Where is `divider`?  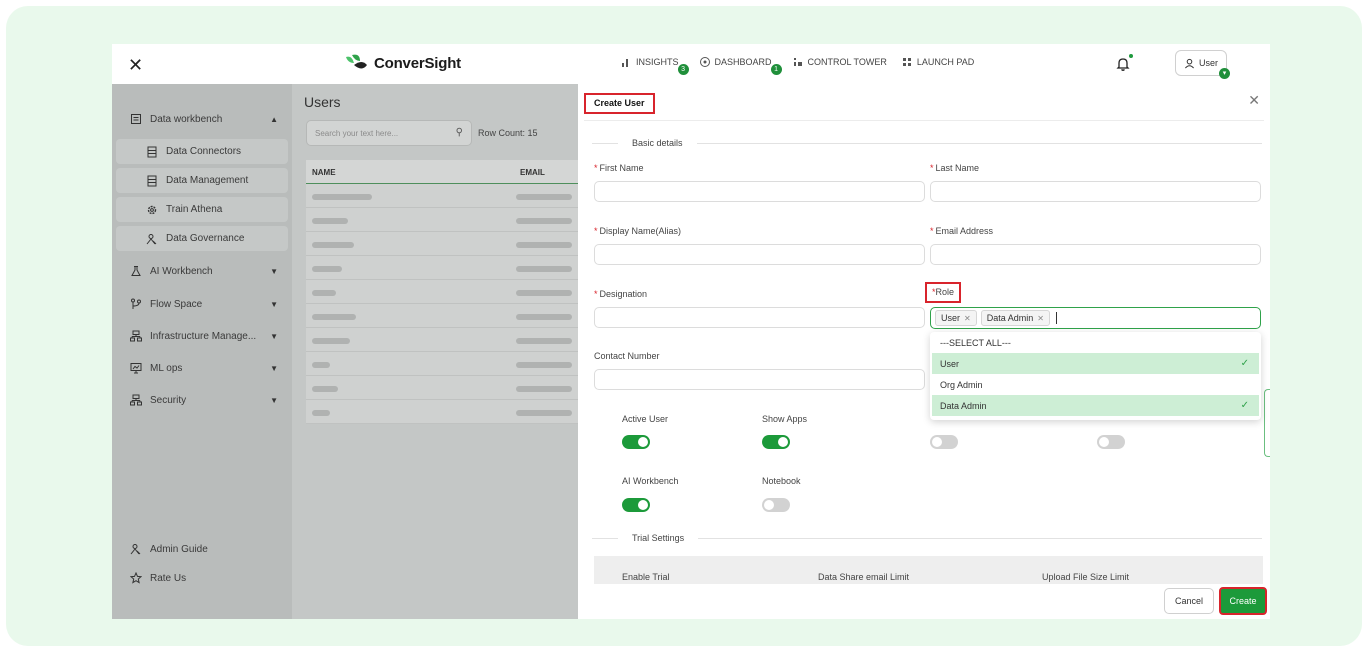 divider is located at coordinates (924, 120).